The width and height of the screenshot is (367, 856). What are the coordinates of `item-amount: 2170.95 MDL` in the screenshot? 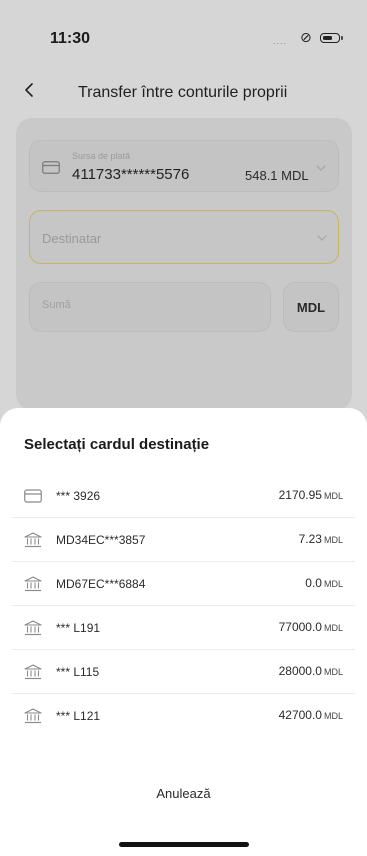 It's located at (311, 495).